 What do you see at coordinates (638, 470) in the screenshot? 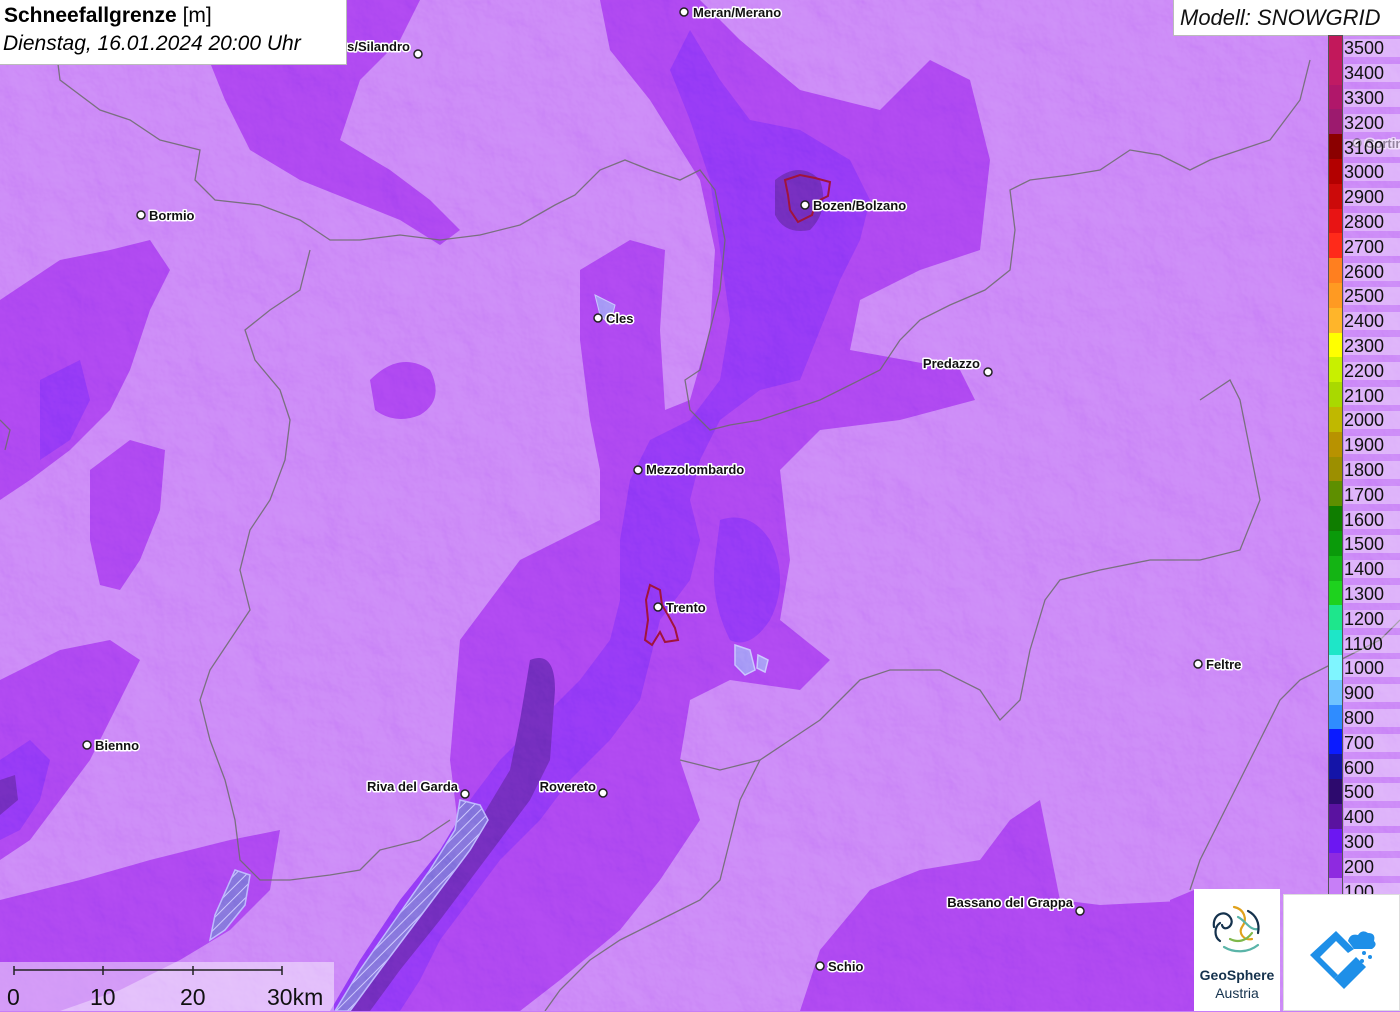
I see `city-marker-mezzolombardo` at bounding box center [638, 470].